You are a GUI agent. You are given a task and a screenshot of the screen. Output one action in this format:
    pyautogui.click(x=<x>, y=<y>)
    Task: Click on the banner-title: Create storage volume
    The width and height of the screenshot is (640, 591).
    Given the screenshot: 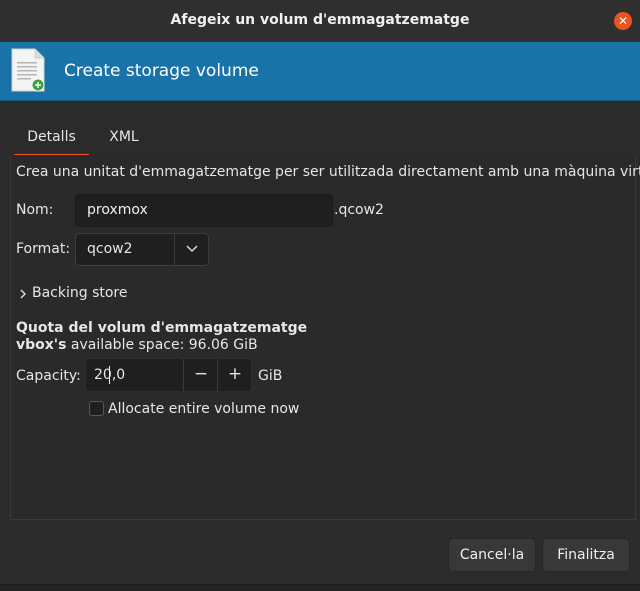 What is the action you would take?
    pyautogui.click(x=161, y=71)
    